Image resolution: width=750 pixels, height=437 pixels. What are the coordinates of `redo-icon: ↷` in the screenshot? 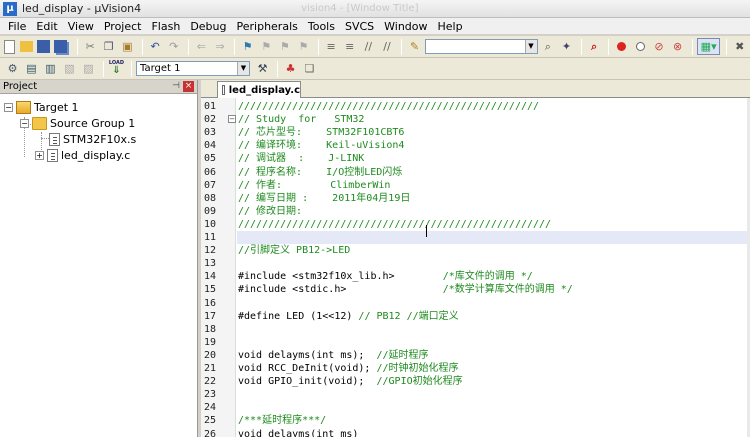 It's located at (173, 46).